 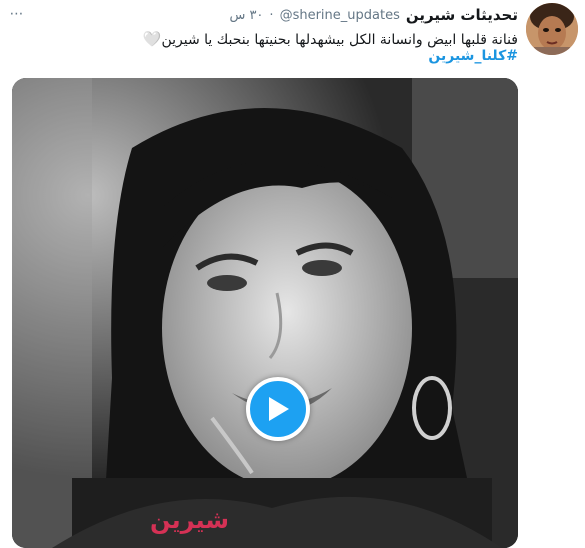 I want to click on white-heart-icon: 🤍, so click(x=152, y=39).